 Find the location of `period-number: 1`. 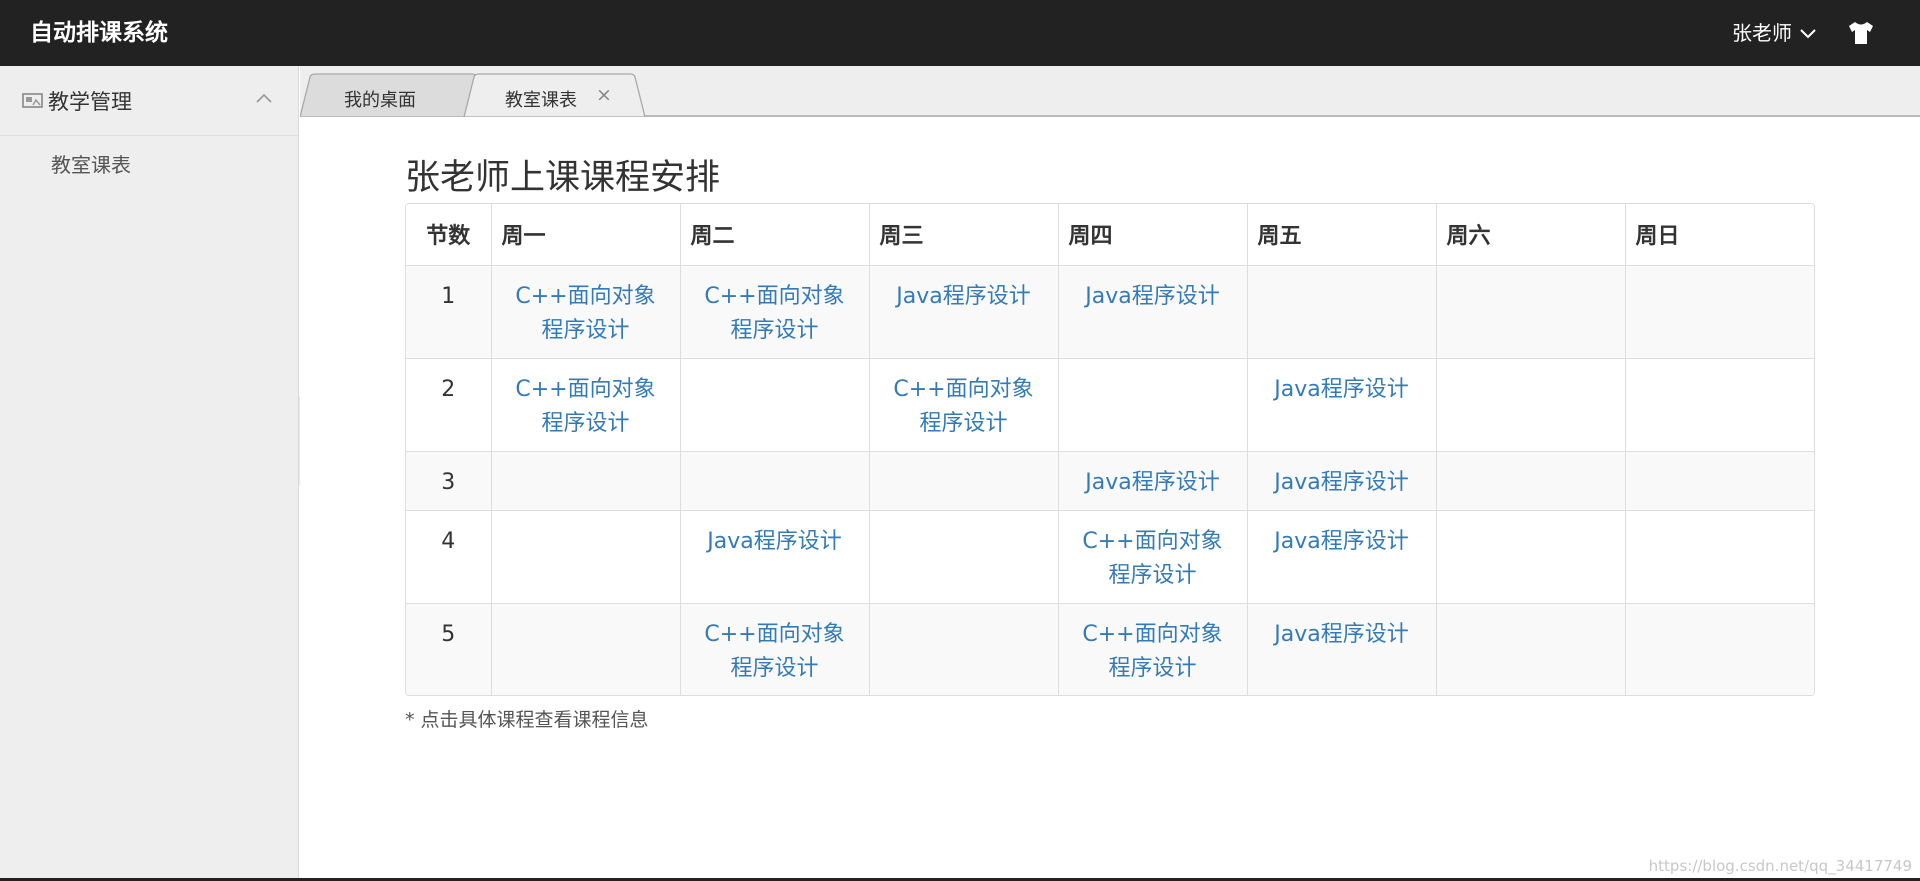

period-number: 1 is located at coordinates (449, 312).